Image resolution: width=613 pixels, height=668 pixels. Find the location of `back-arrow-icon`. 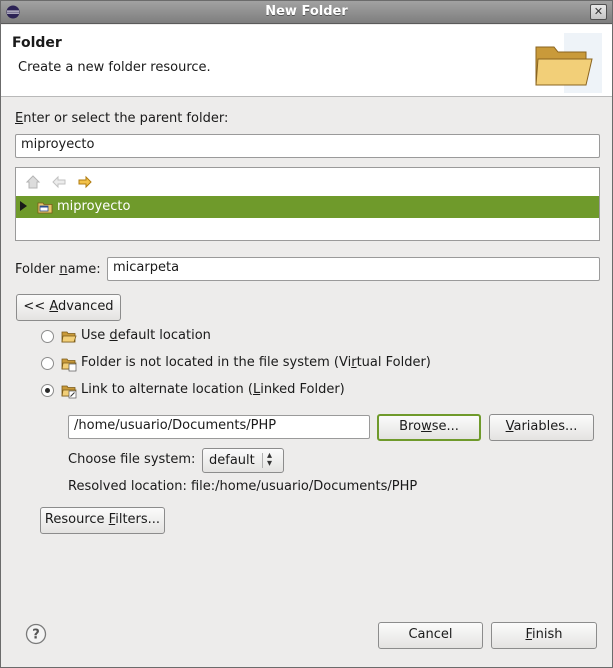

back-arrow-icon is located at coordinates (59, 182).